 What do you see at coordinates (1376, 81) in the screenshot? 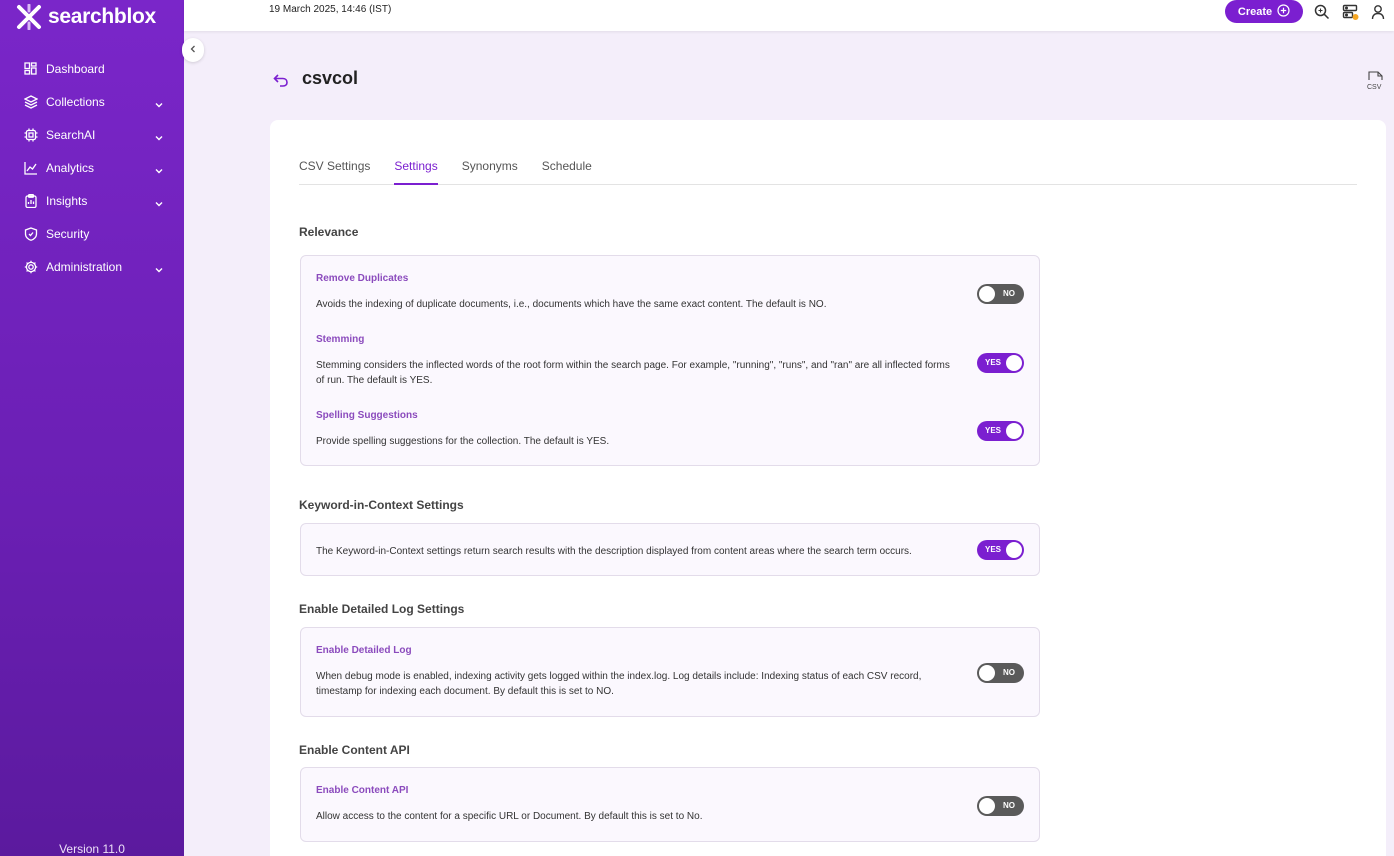
I see `csv-export-icon: CSV` at bounding box center [1376, 81].